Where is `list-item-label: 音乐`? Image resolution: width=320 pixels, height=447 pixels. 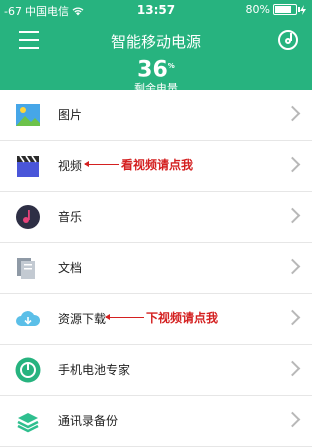
list-item-label: 音乐 is located at coordinates (70, 217).